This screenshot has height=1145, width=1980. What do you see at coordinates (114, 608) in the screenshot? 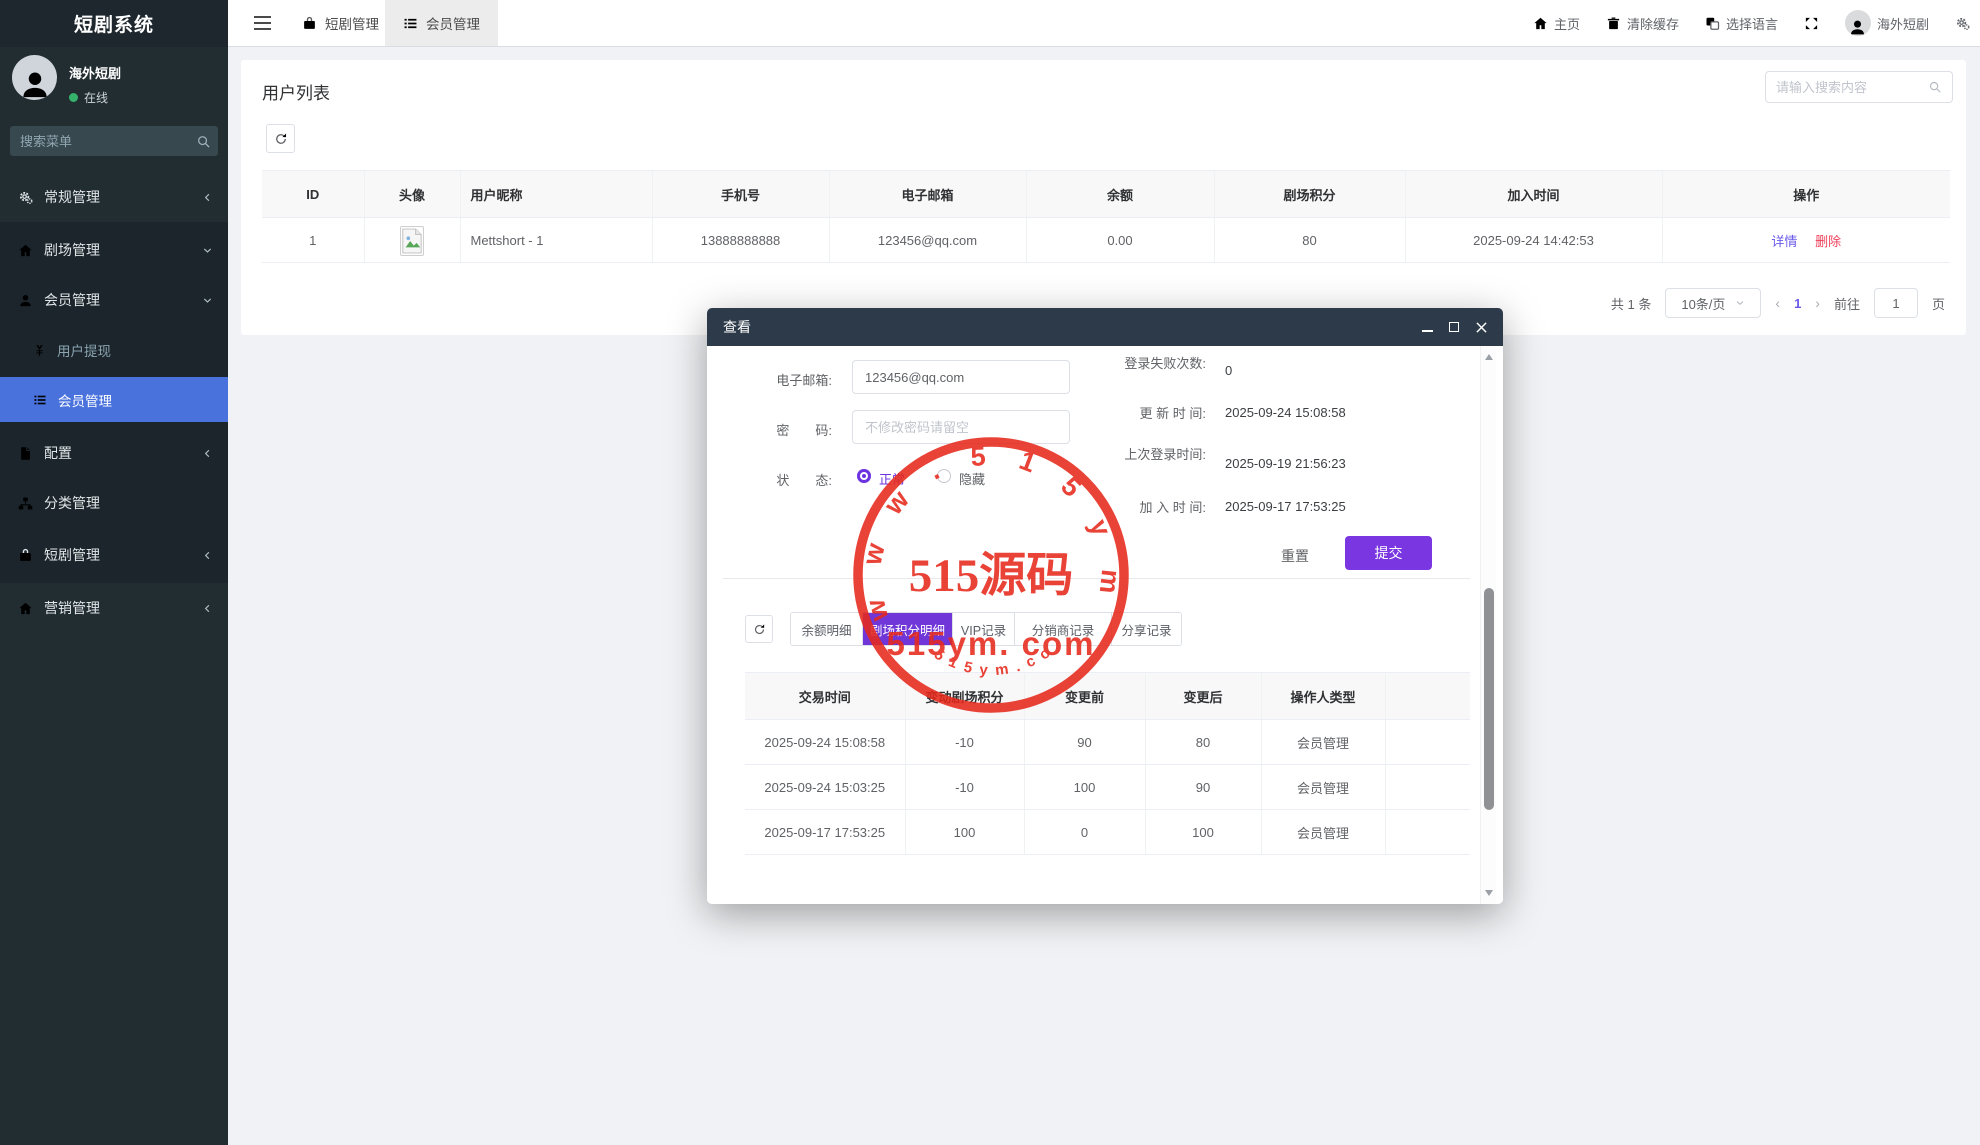
I see `sidebar-item-marketing: 营销管理` at bounding box center [114, 608].